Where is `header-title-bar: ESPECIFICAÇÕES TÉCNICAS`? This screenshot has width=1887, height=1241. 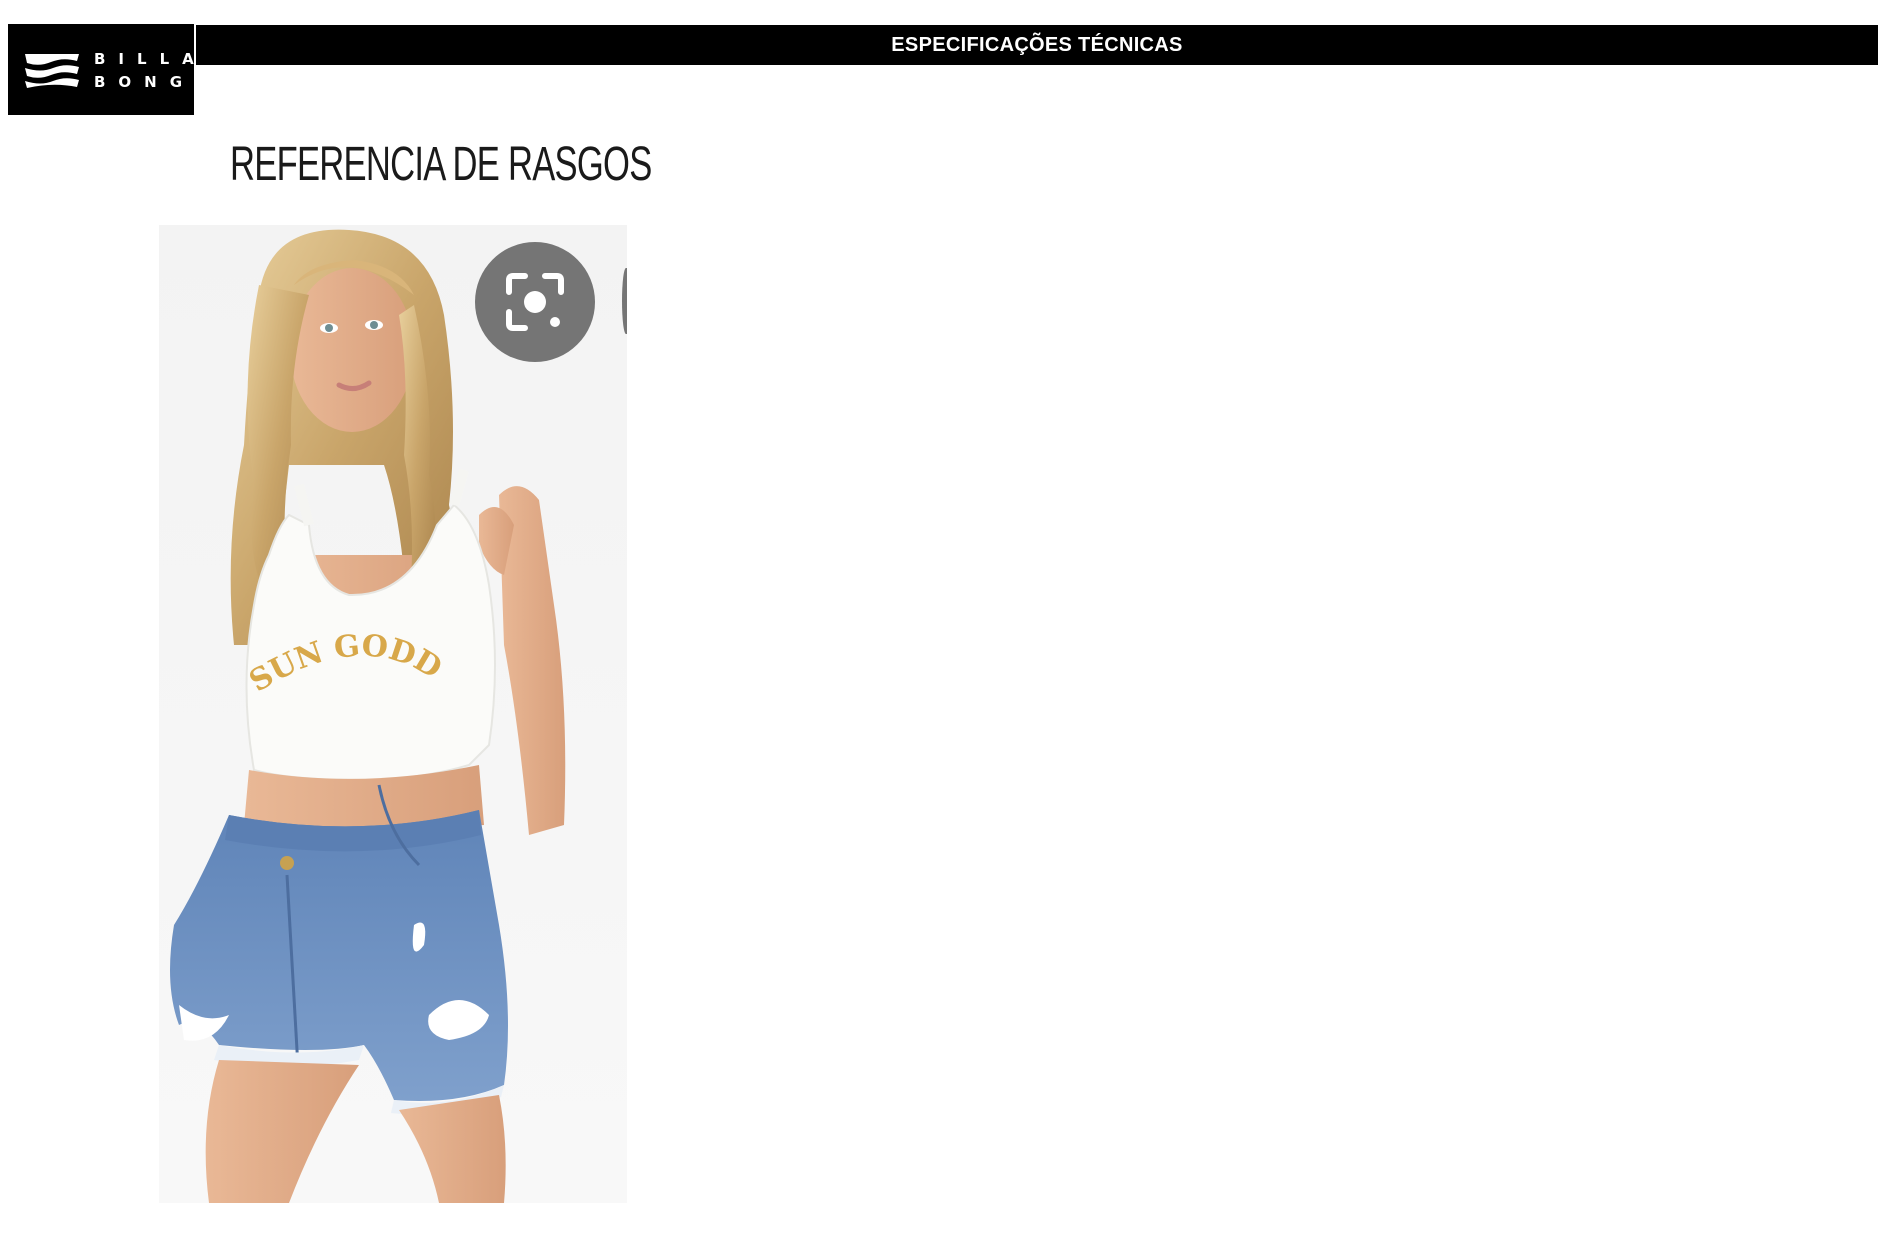
header-title-bar: ESPECIFICAÇÕES TÉCNICAS is located at coordinates (1037, 45).